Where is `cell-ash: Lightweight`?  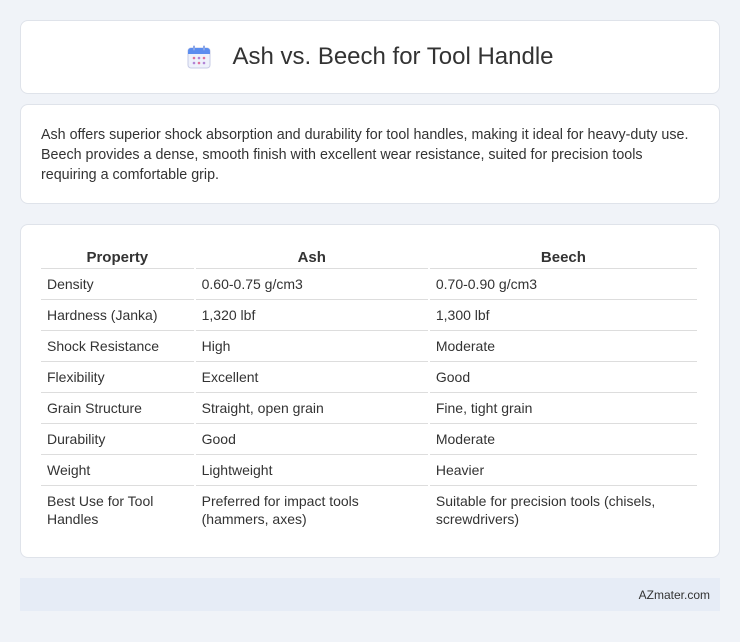
cell-ash: Lightweight is located at coordinates (311, 470).